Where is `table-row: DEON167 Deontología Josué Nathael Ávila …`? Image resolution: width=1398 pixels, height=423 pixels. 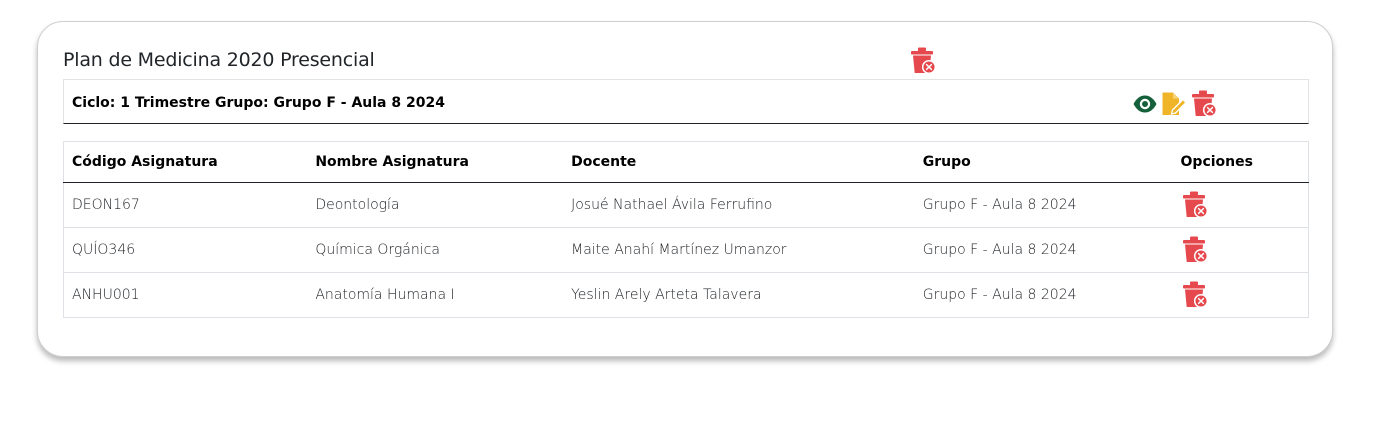
table-row: DEON167 Deontología Josué Nathael Ávila … is located at coordinates (686, 205).